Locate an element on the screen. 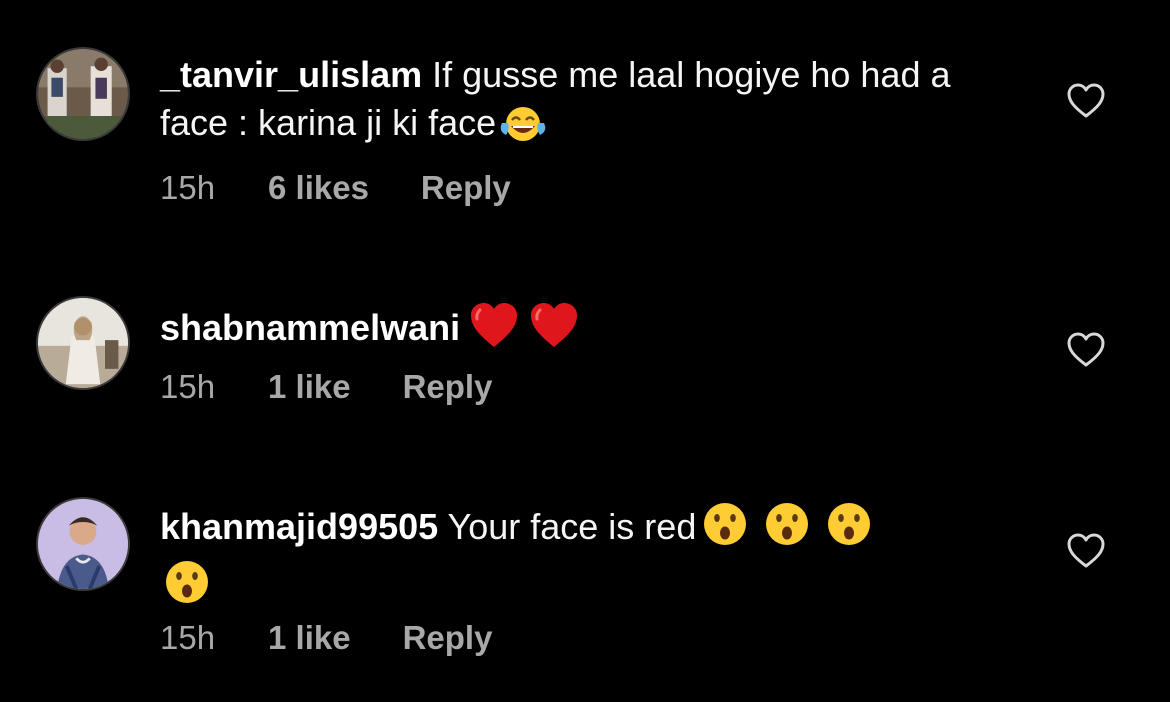  comment-username: khanmajid99505 is located at coordinates (299, 526).